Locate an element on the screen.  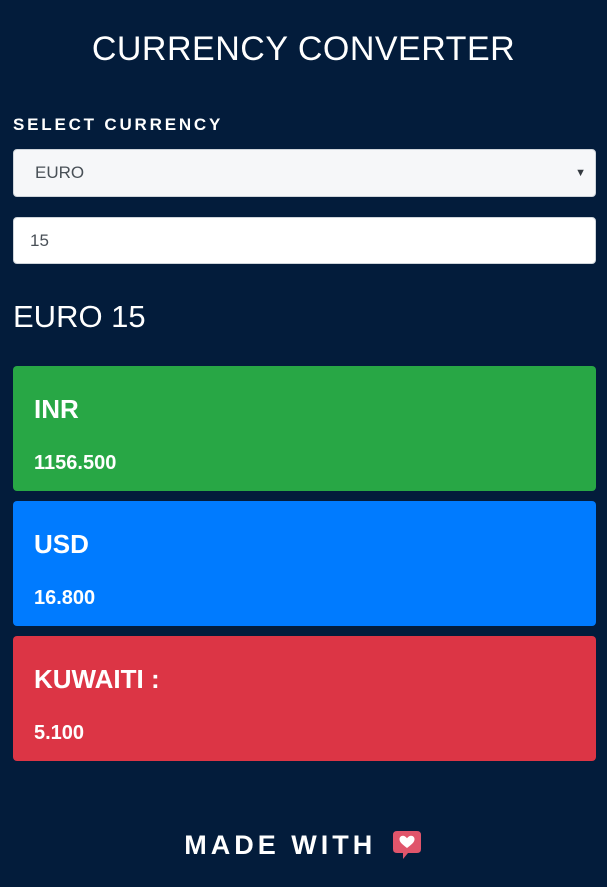
inr-currency-code: INR is located at coordinates (56, 409).